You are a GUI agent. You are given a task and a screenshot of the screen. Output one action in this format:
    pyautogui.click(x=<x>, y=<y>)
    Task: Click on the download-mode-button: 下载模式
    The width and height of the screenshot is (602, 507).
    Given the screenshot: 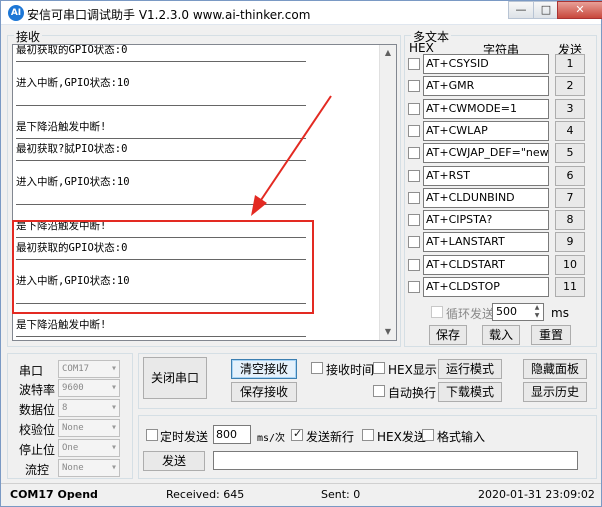 What is the action you would take?
    pyautogui.click(x=470, y=392)
    